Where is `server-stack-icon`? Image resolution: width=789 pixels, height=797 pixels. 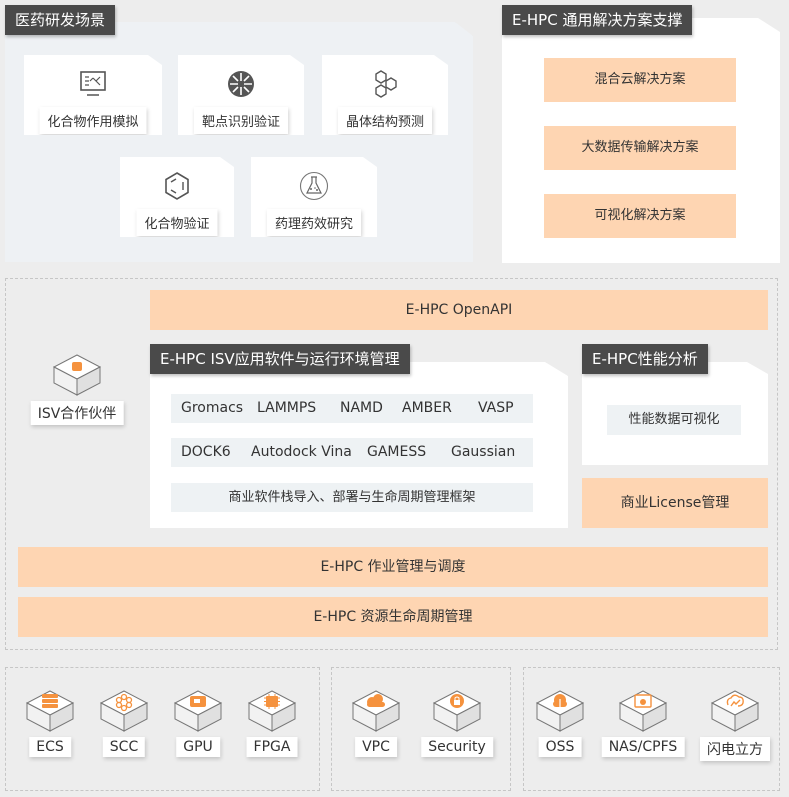
server-stack-icon is located at coordinates (50, 711).